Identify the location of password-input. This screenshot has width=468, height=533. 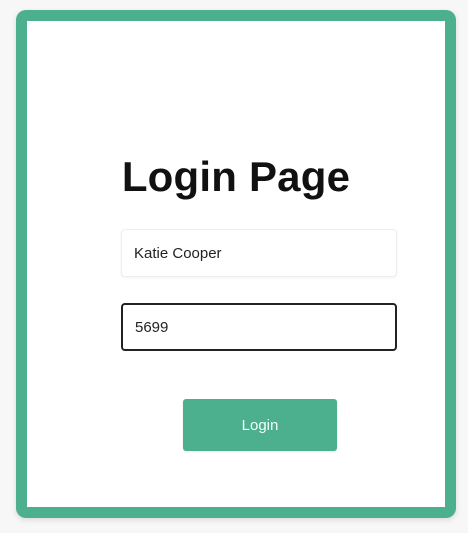
(259, 327).